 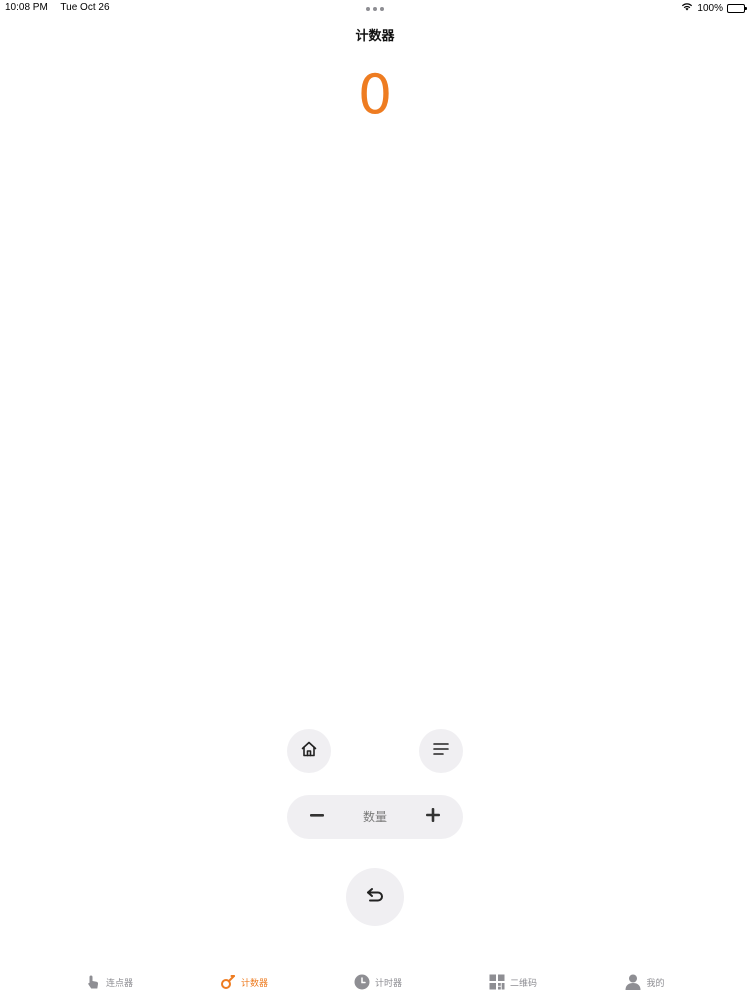 What do you see at coordinates (375, 817) in the screenshot?
I see `quantity-stepper: 数量` at bounding box center [375, 817].